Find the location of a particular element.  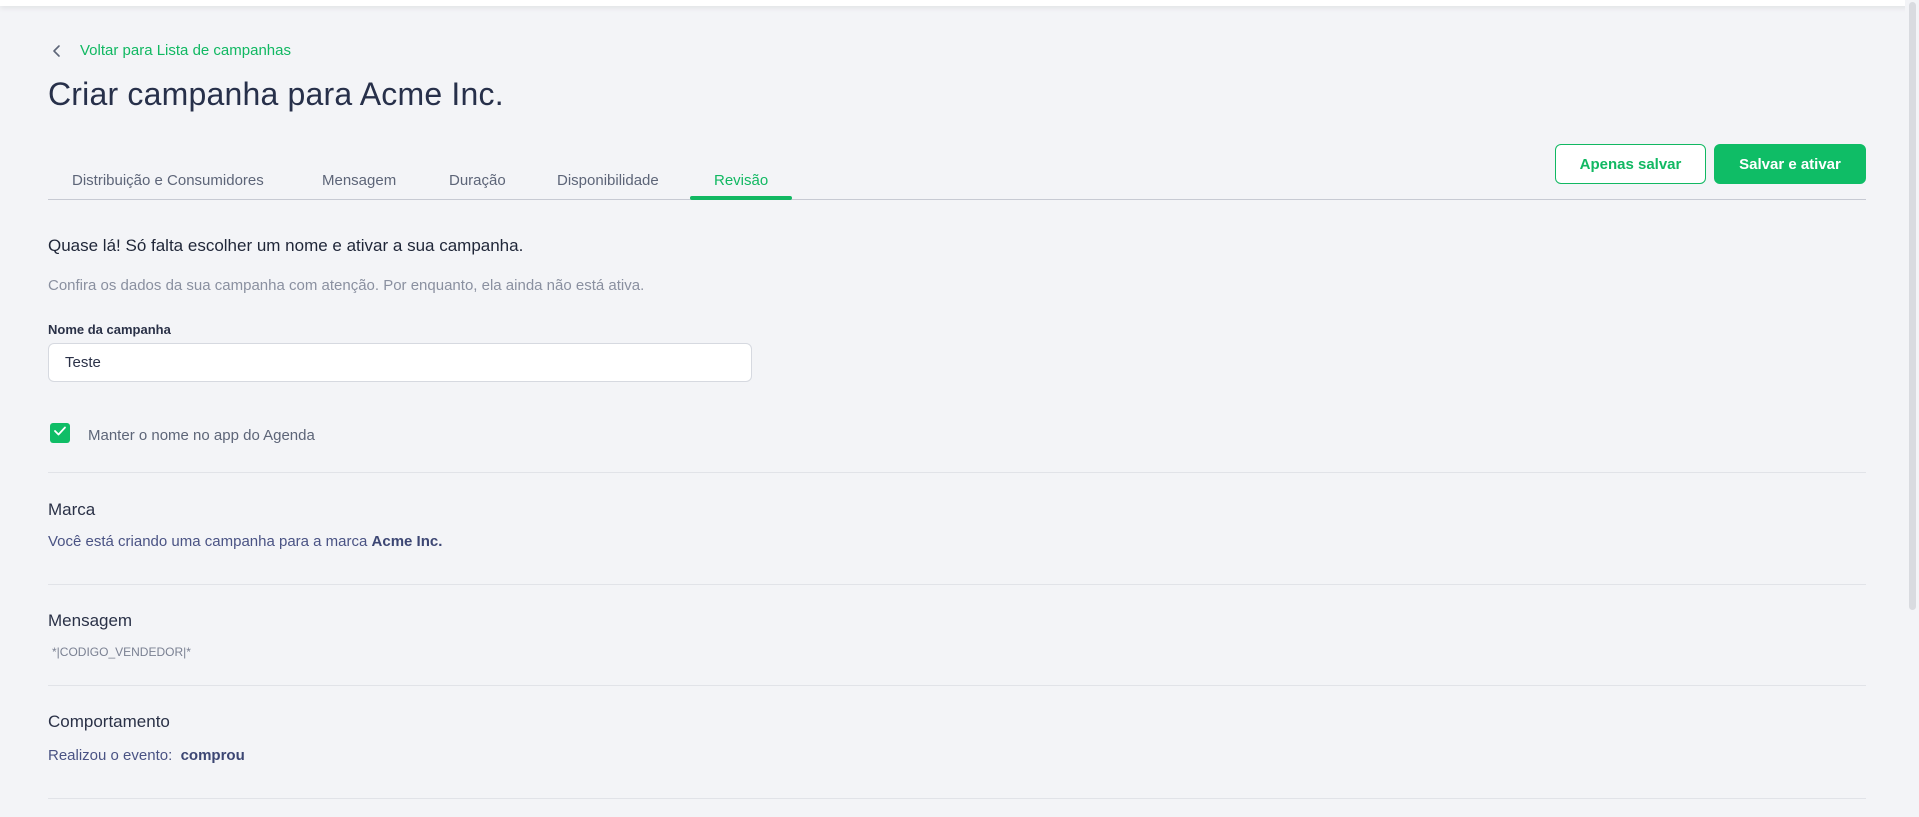

brand-section-title: Marca is located at coordinates (72, 509).